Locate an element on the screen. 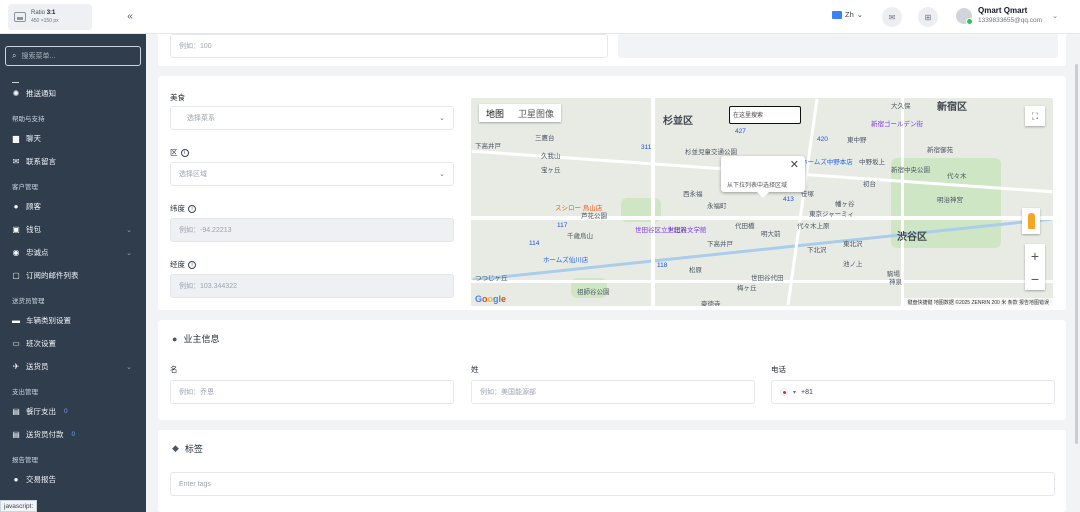 This screenshot has width=1080, height=512. fullscreen-icon: ⛶ is located at coordinates (1035, 116).